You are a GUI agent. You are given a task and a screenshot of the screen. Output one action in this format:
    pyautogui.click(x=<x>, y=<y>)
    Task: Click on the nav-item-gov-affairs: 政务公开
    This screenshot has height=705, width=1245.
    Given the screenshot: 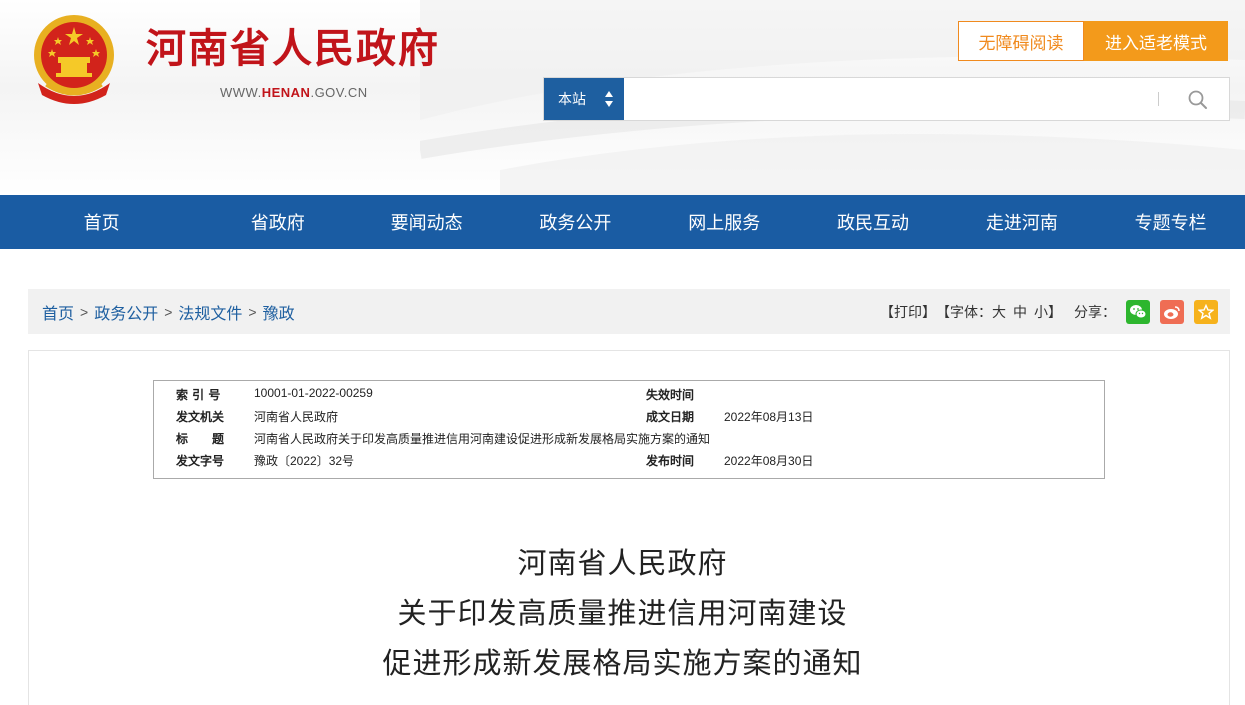 What is the action you would take?
    pyautogui.click(x=575, y=222)
    